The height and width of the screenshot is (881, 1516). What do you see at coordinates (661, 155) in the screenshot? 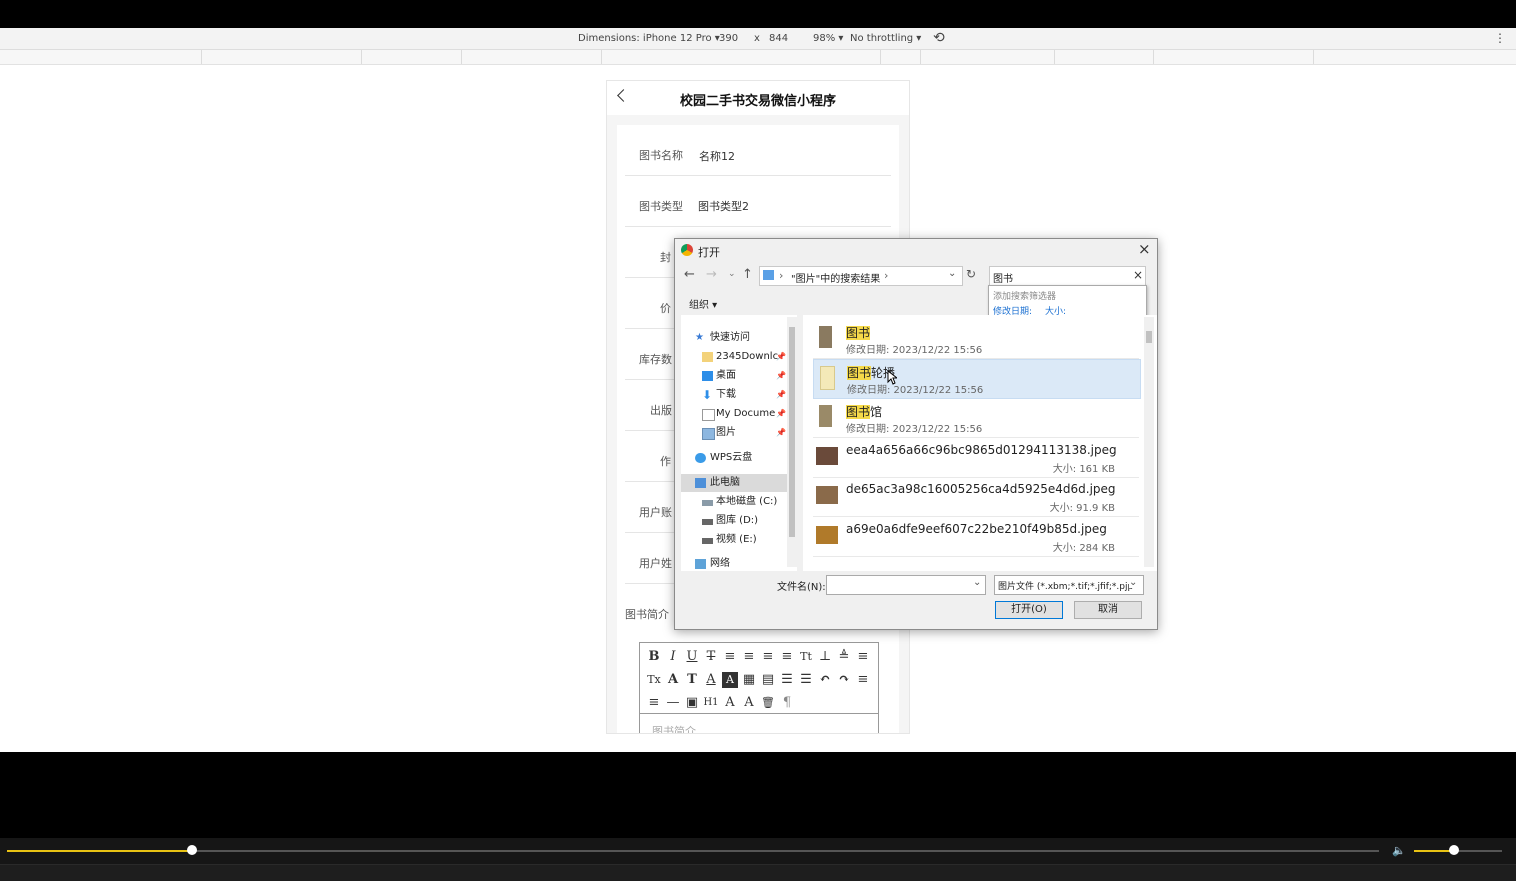
I see `field-label-book-name: 图书名称` at bounding box center [661, 155].